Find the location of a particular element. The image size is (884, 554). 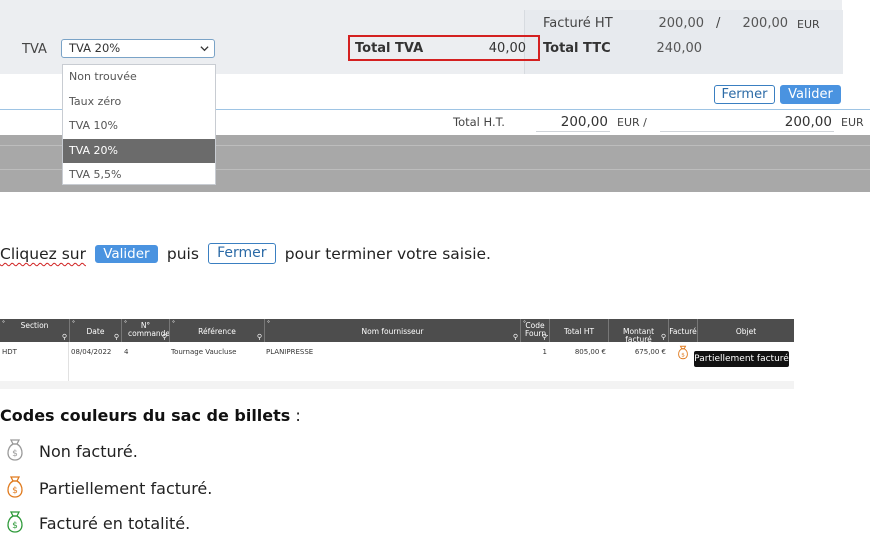

table-row is located at coordinates (397, 353).